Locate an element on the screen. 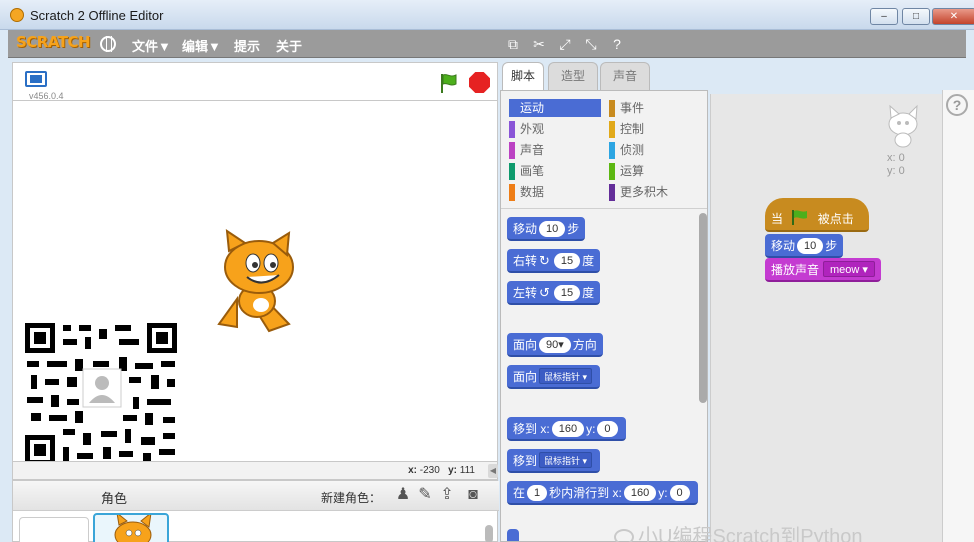 The height and width of the screenshot is (542, 974). cat-sprite is located at coordinates (257, 284).